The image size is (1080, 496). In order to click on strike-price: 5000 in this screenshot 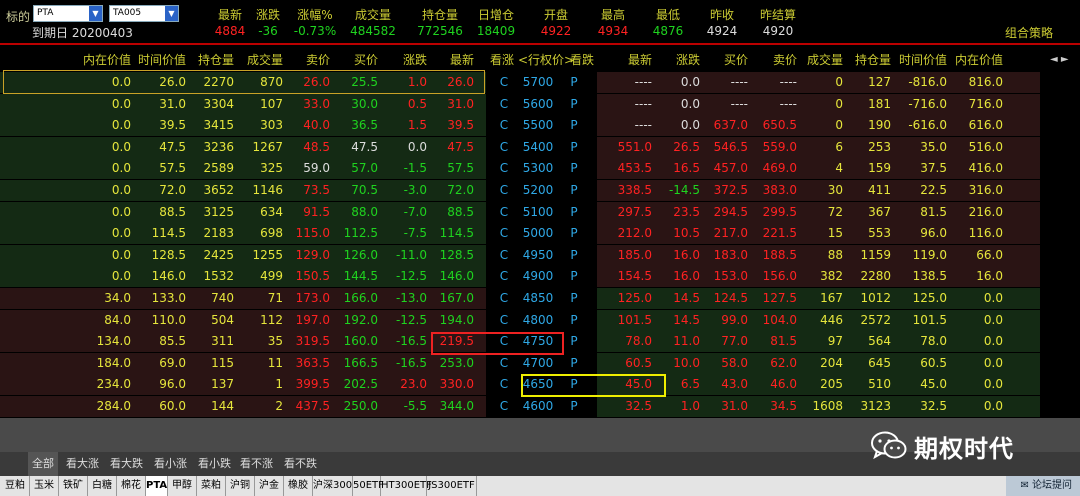, I will do `click(538, 233)`.